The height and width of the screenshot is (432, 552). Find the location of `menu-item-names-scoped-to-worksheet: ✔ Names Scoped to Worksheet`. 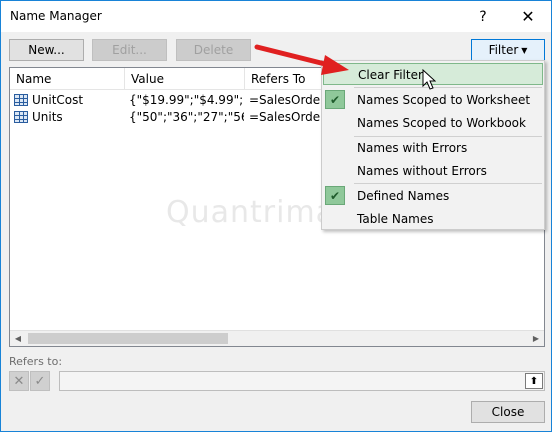

menu-item-names-scoped-to-worksheet: ✔ Names Scoped to Worksheet is located at coordinates (433, 100).